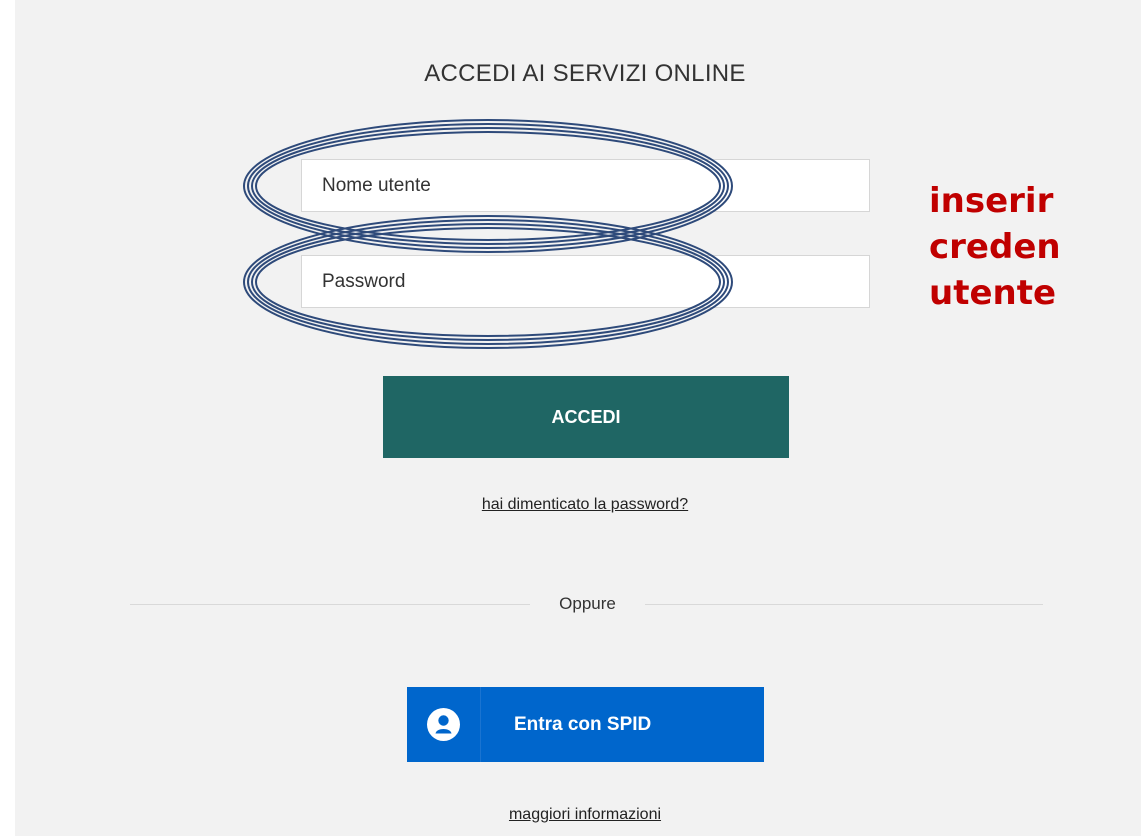  I want to click on annotation-line: utente, so click(993, 293).